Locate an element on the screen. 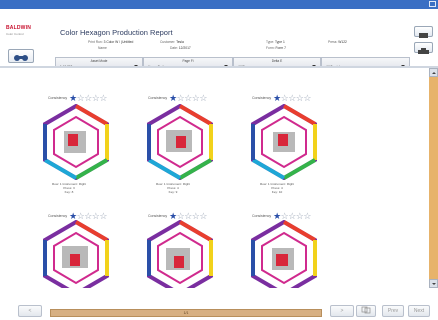 Image resolution: width=438 pixels, height=320 pixels. date-field: Date: 12/2017 is located at coordinates (180, 48).